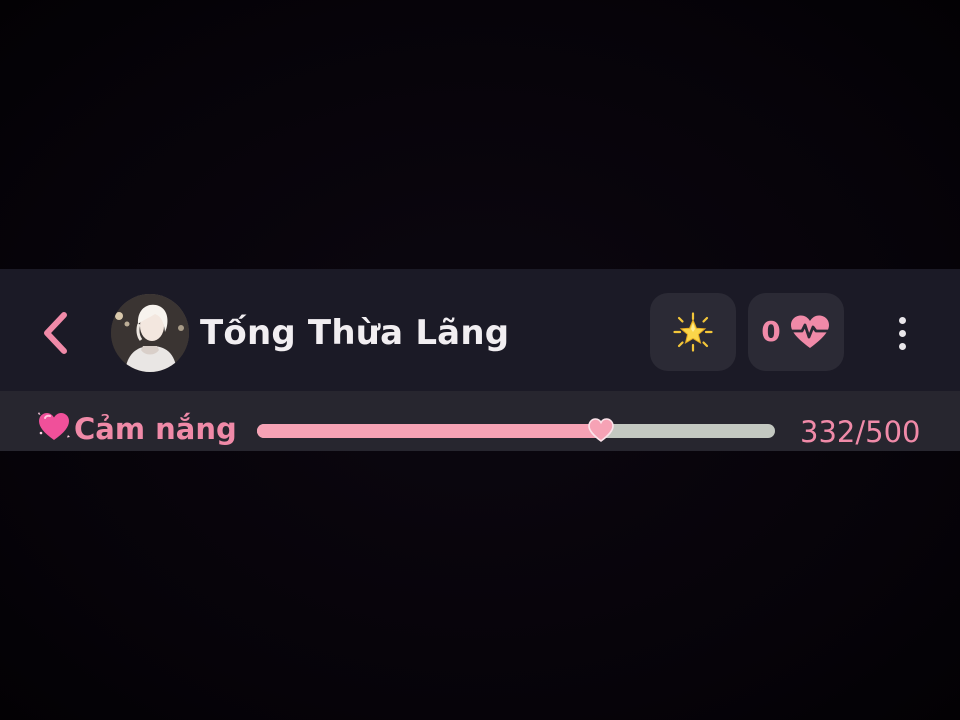 This screenshot has height=720, width=960. I want to click on avatar, so click(150, 333).